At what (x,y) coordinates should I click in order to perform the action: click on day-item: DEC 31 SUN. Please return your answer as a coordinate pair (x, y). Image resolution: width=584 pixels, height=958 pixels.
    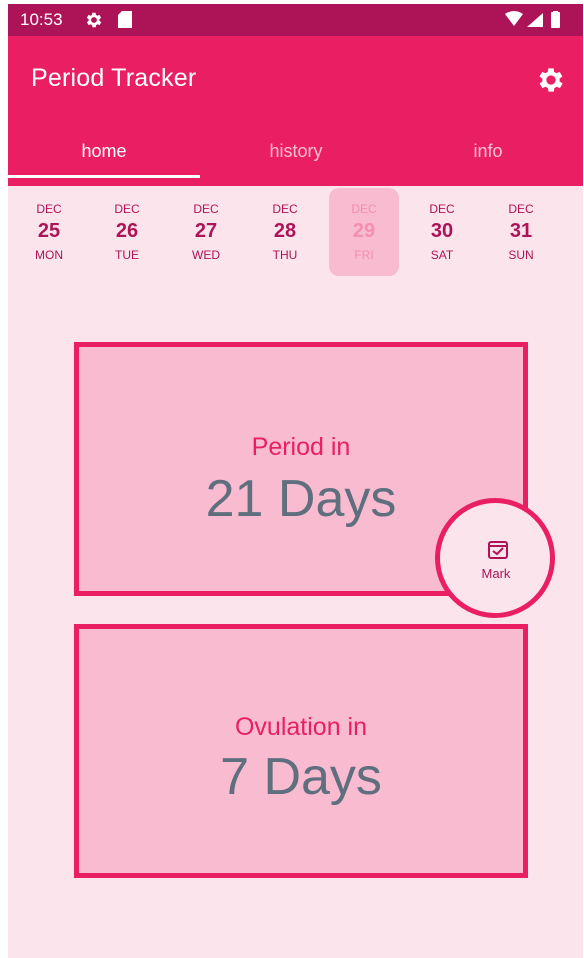
    Looking at the image, I should click on (521, 232).